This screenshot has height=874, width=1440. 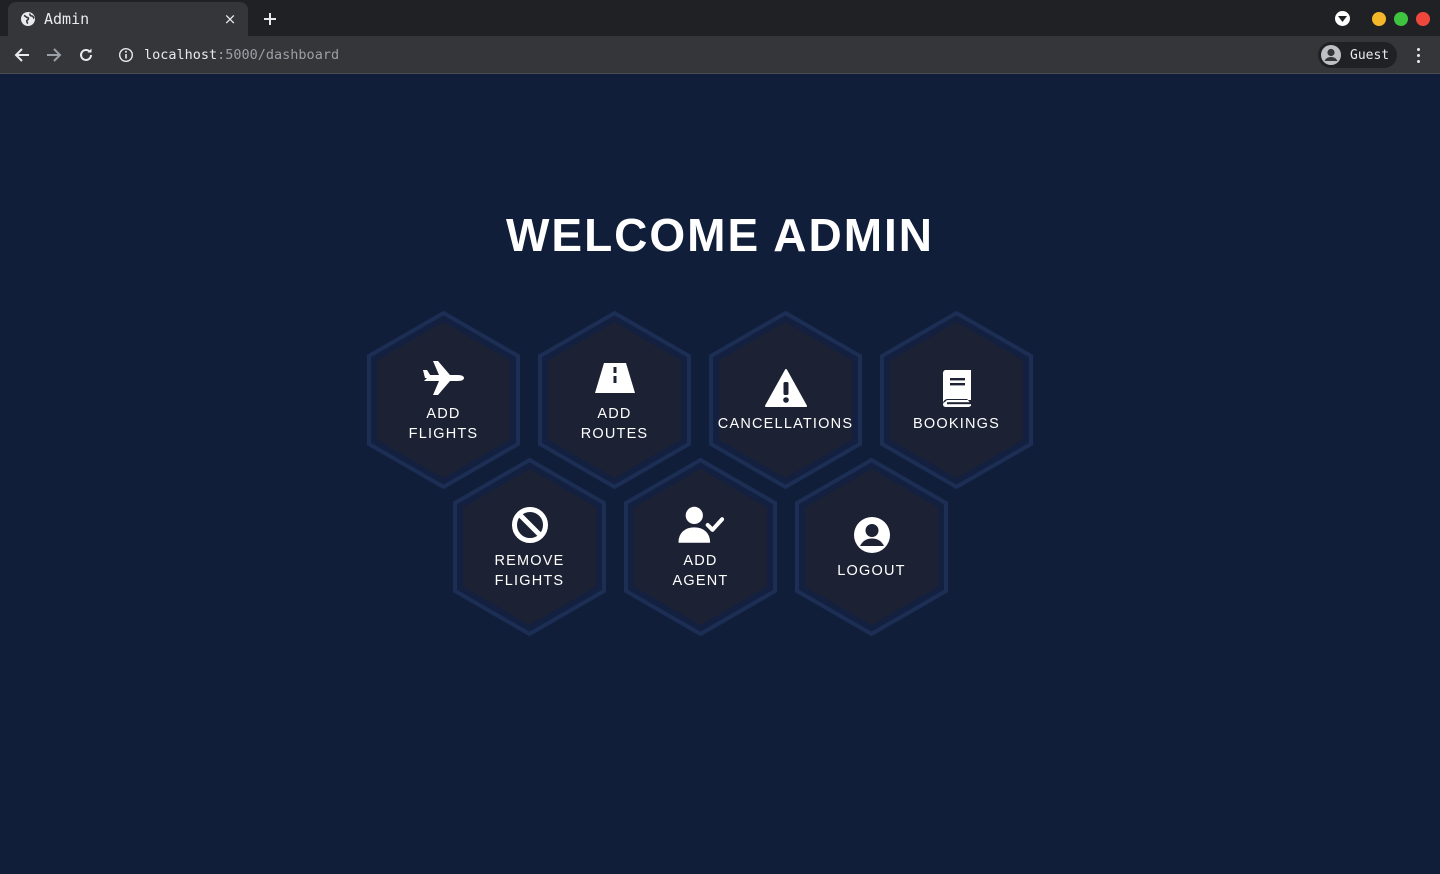 What do you see at coordinates (128, 19) in the screenshot?
I see `browser-tab: Admin ×` at bounding box center [128, 19].